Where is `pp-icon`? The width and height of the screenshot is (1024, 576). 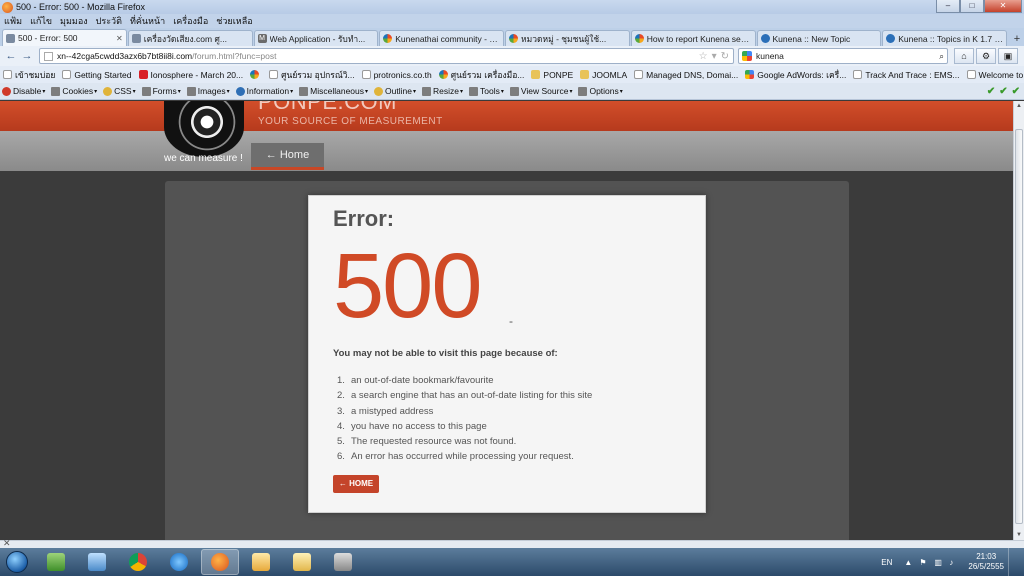 pp-icon is located at coordinates (143, 74).